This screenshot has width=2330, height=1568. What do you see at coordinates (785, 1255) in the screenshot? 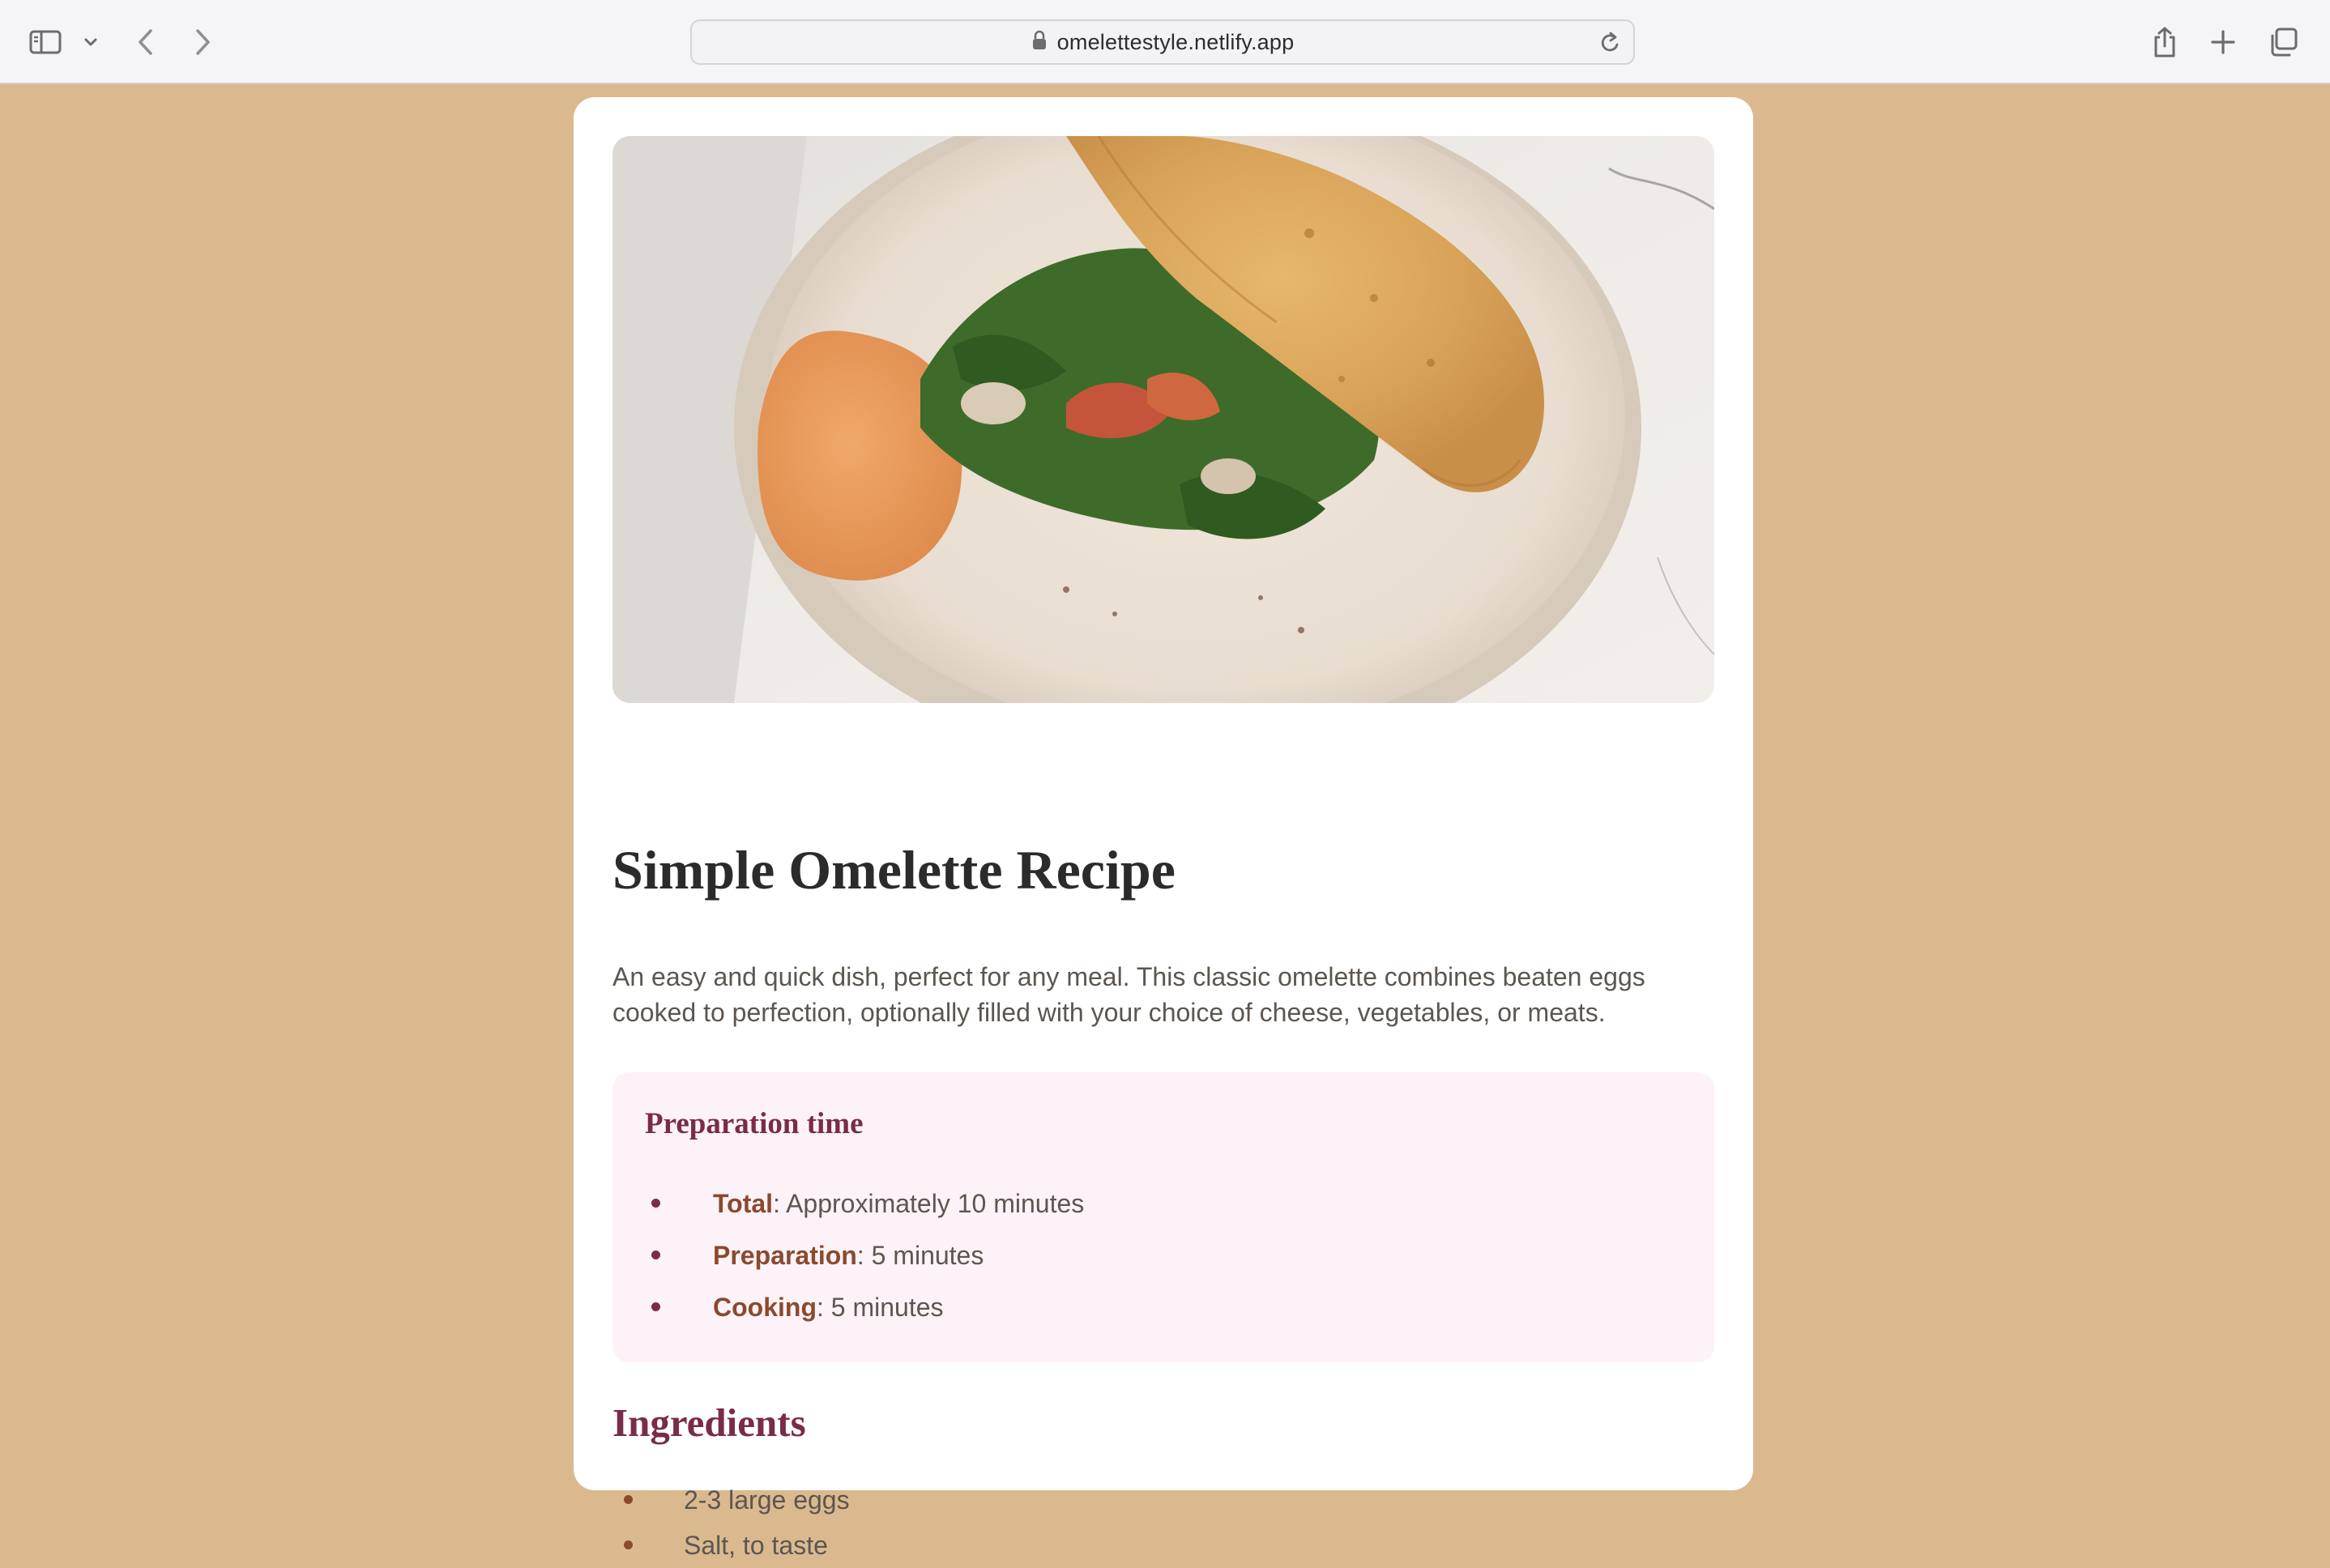
I see `prep-label: Preparation` at bounding box center [785, 1255].